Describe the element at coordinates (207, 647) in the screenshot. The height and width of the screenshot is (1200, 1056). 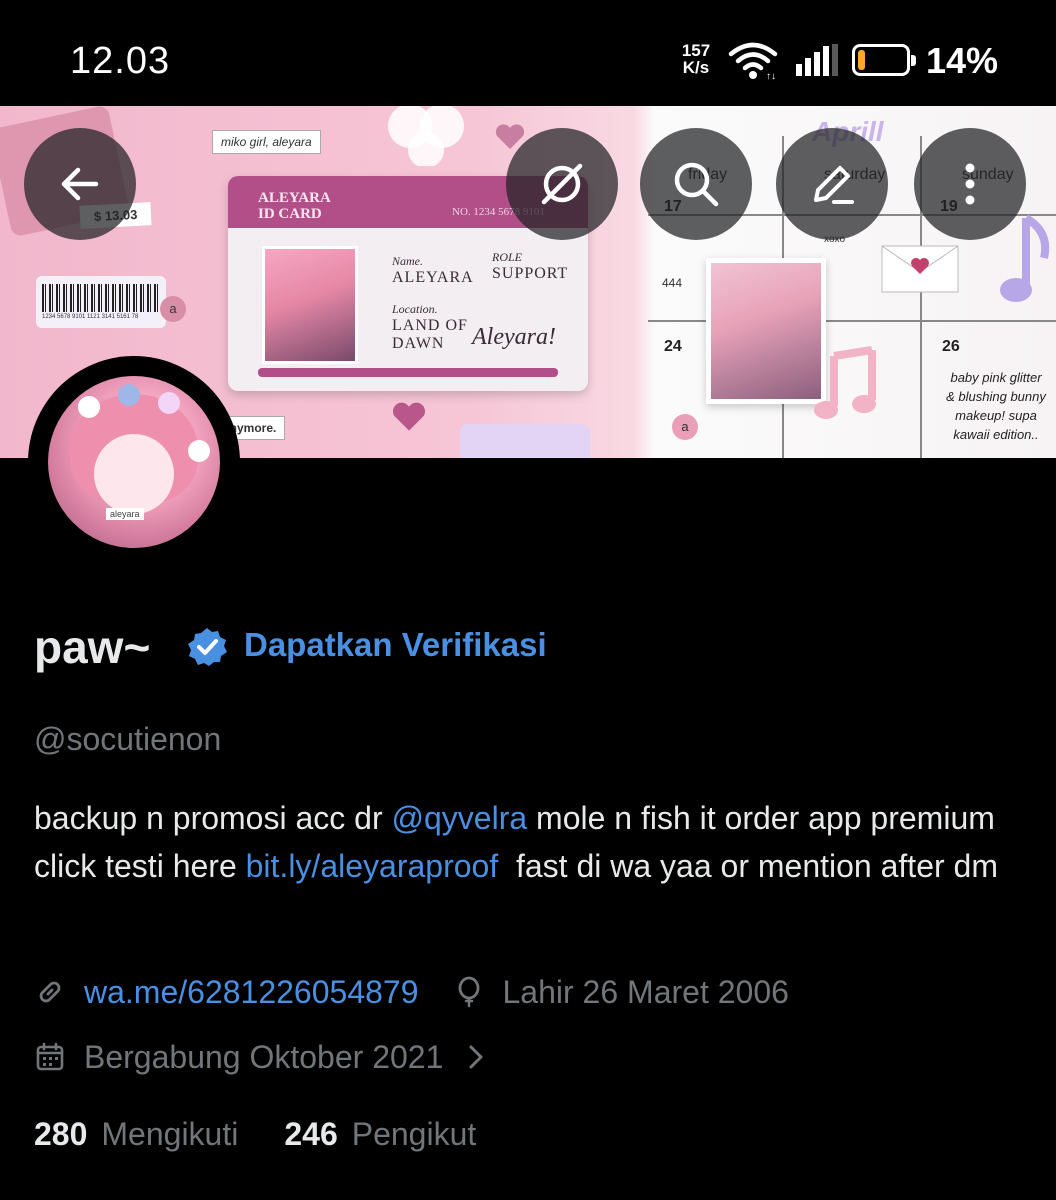
I see `verified-badge-icon` at that location.